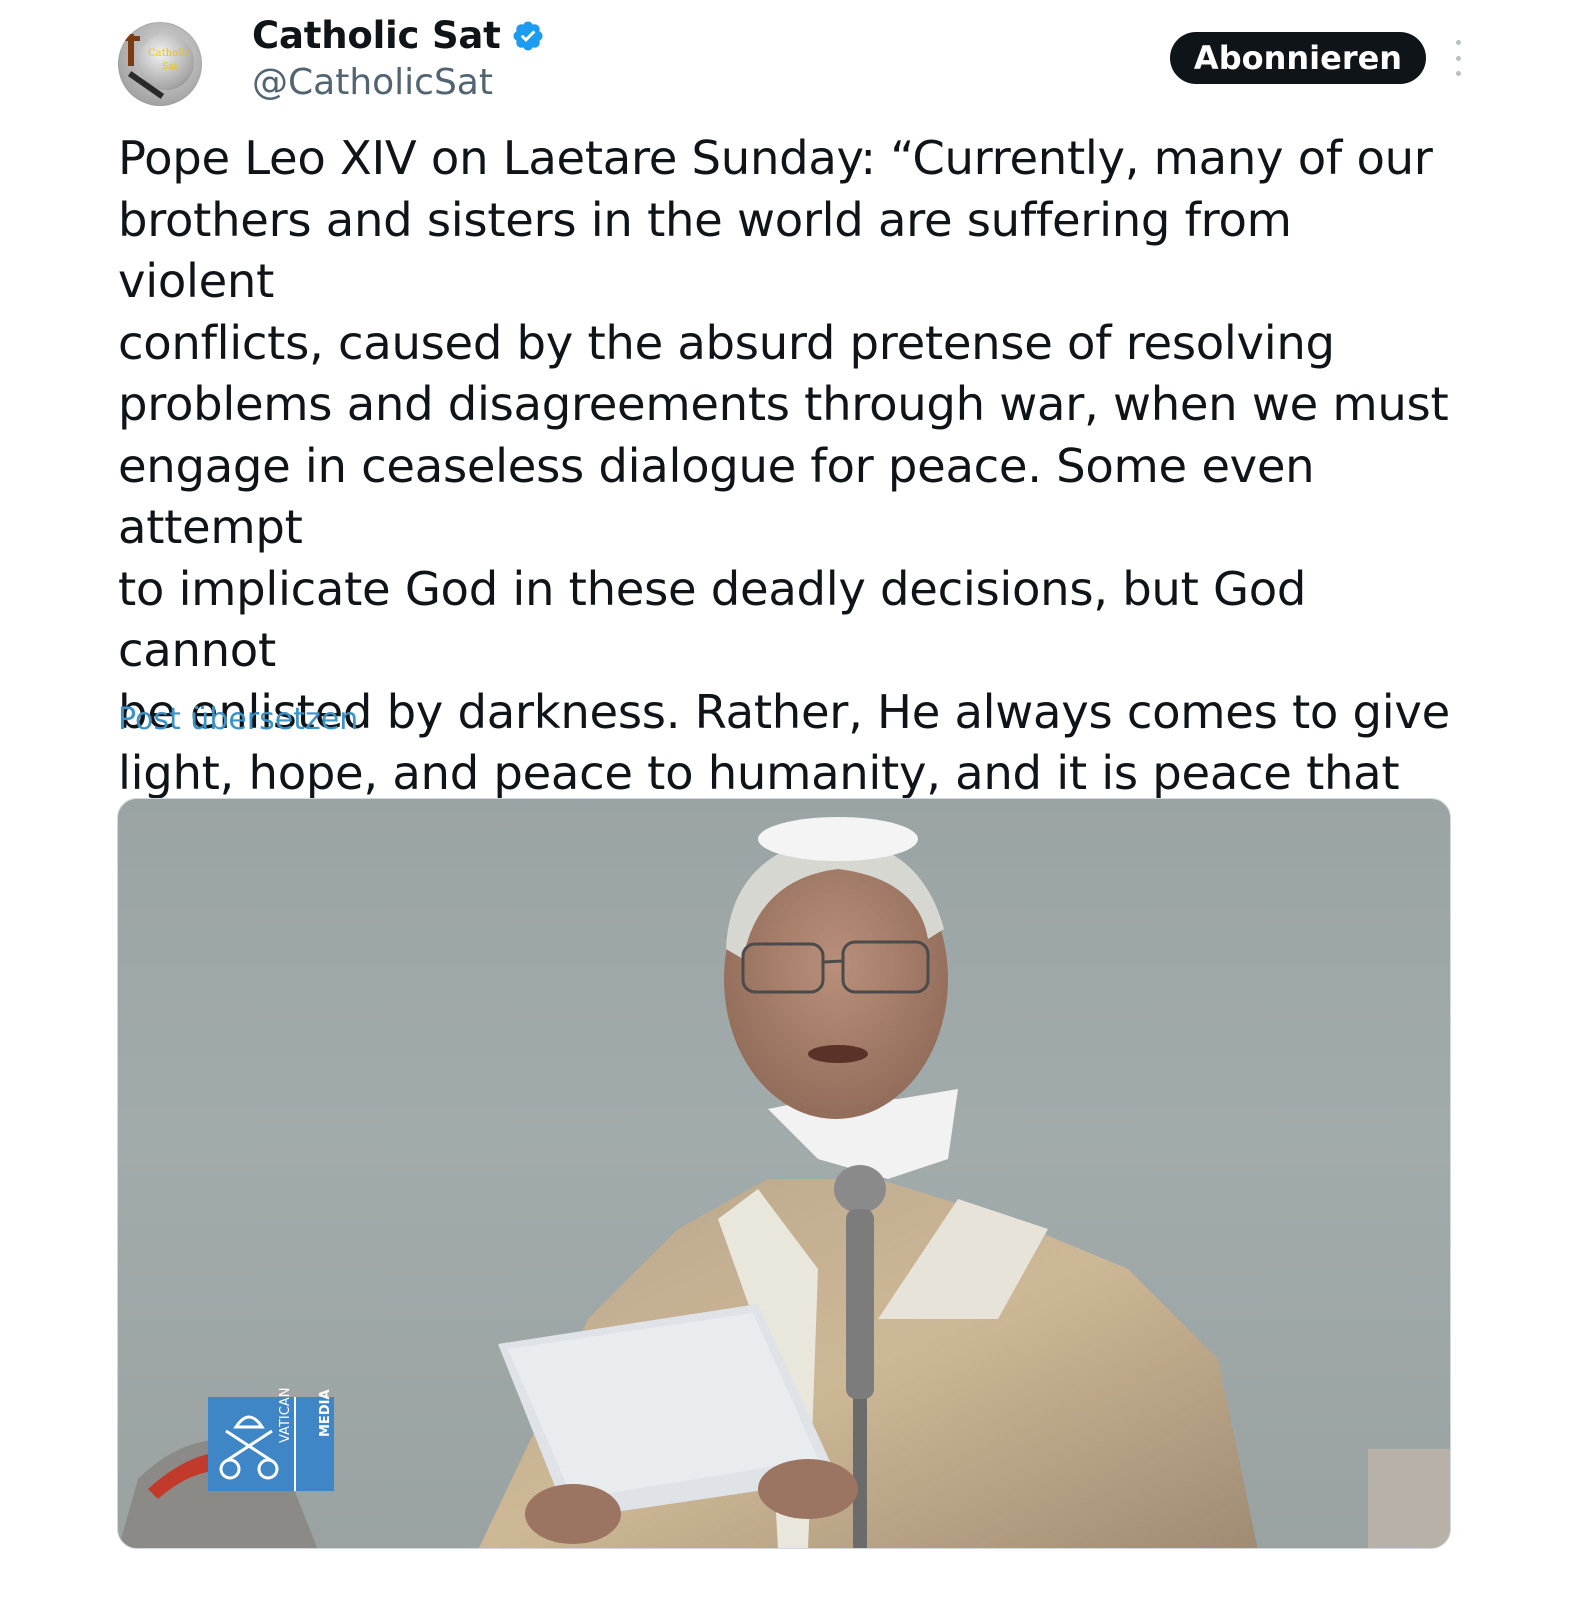  I want to click on vatican-media-logo: VATICAN MEDIA, so click(271, 1439).